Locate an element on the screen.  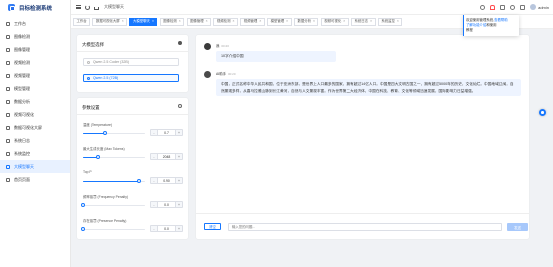
param-stepper: -0.7 + is located at coordinates (166, 132).